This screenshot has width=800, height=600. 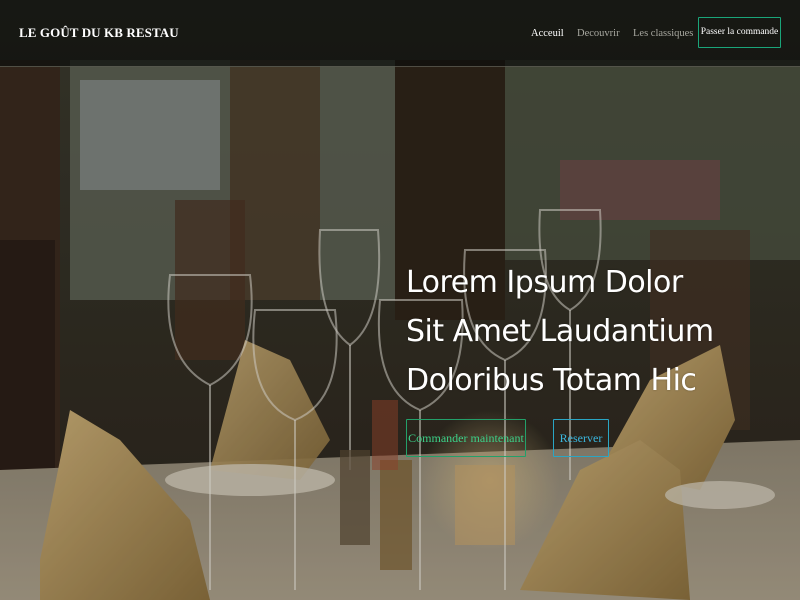 What do you see at coordinates (544, 282) in the screenshot?
I see `headline-line-1: Lorem Ipsum Dolor` at bounding box center [544, 282].